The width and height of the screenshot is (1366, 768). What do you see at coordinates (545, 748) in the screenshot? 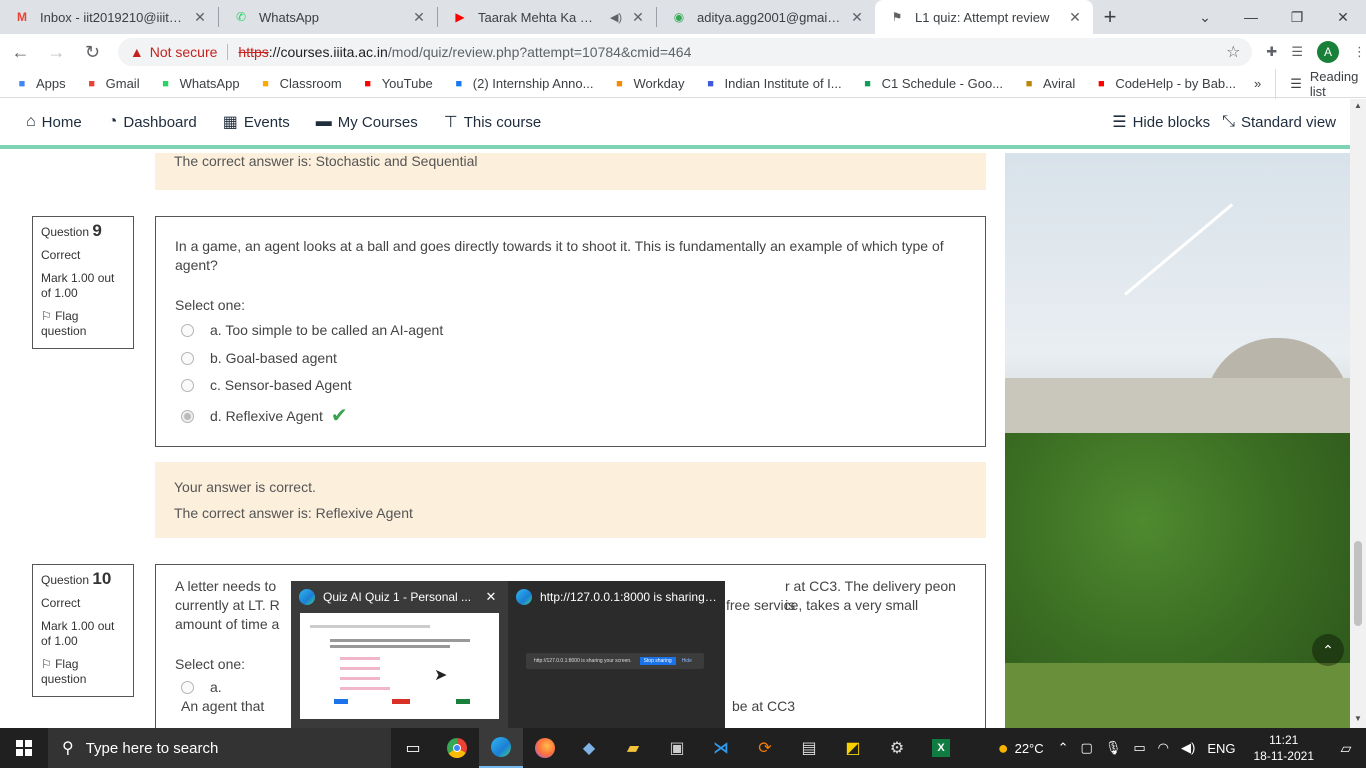
I see `firefox-icon` at bounding box center [545, 748].